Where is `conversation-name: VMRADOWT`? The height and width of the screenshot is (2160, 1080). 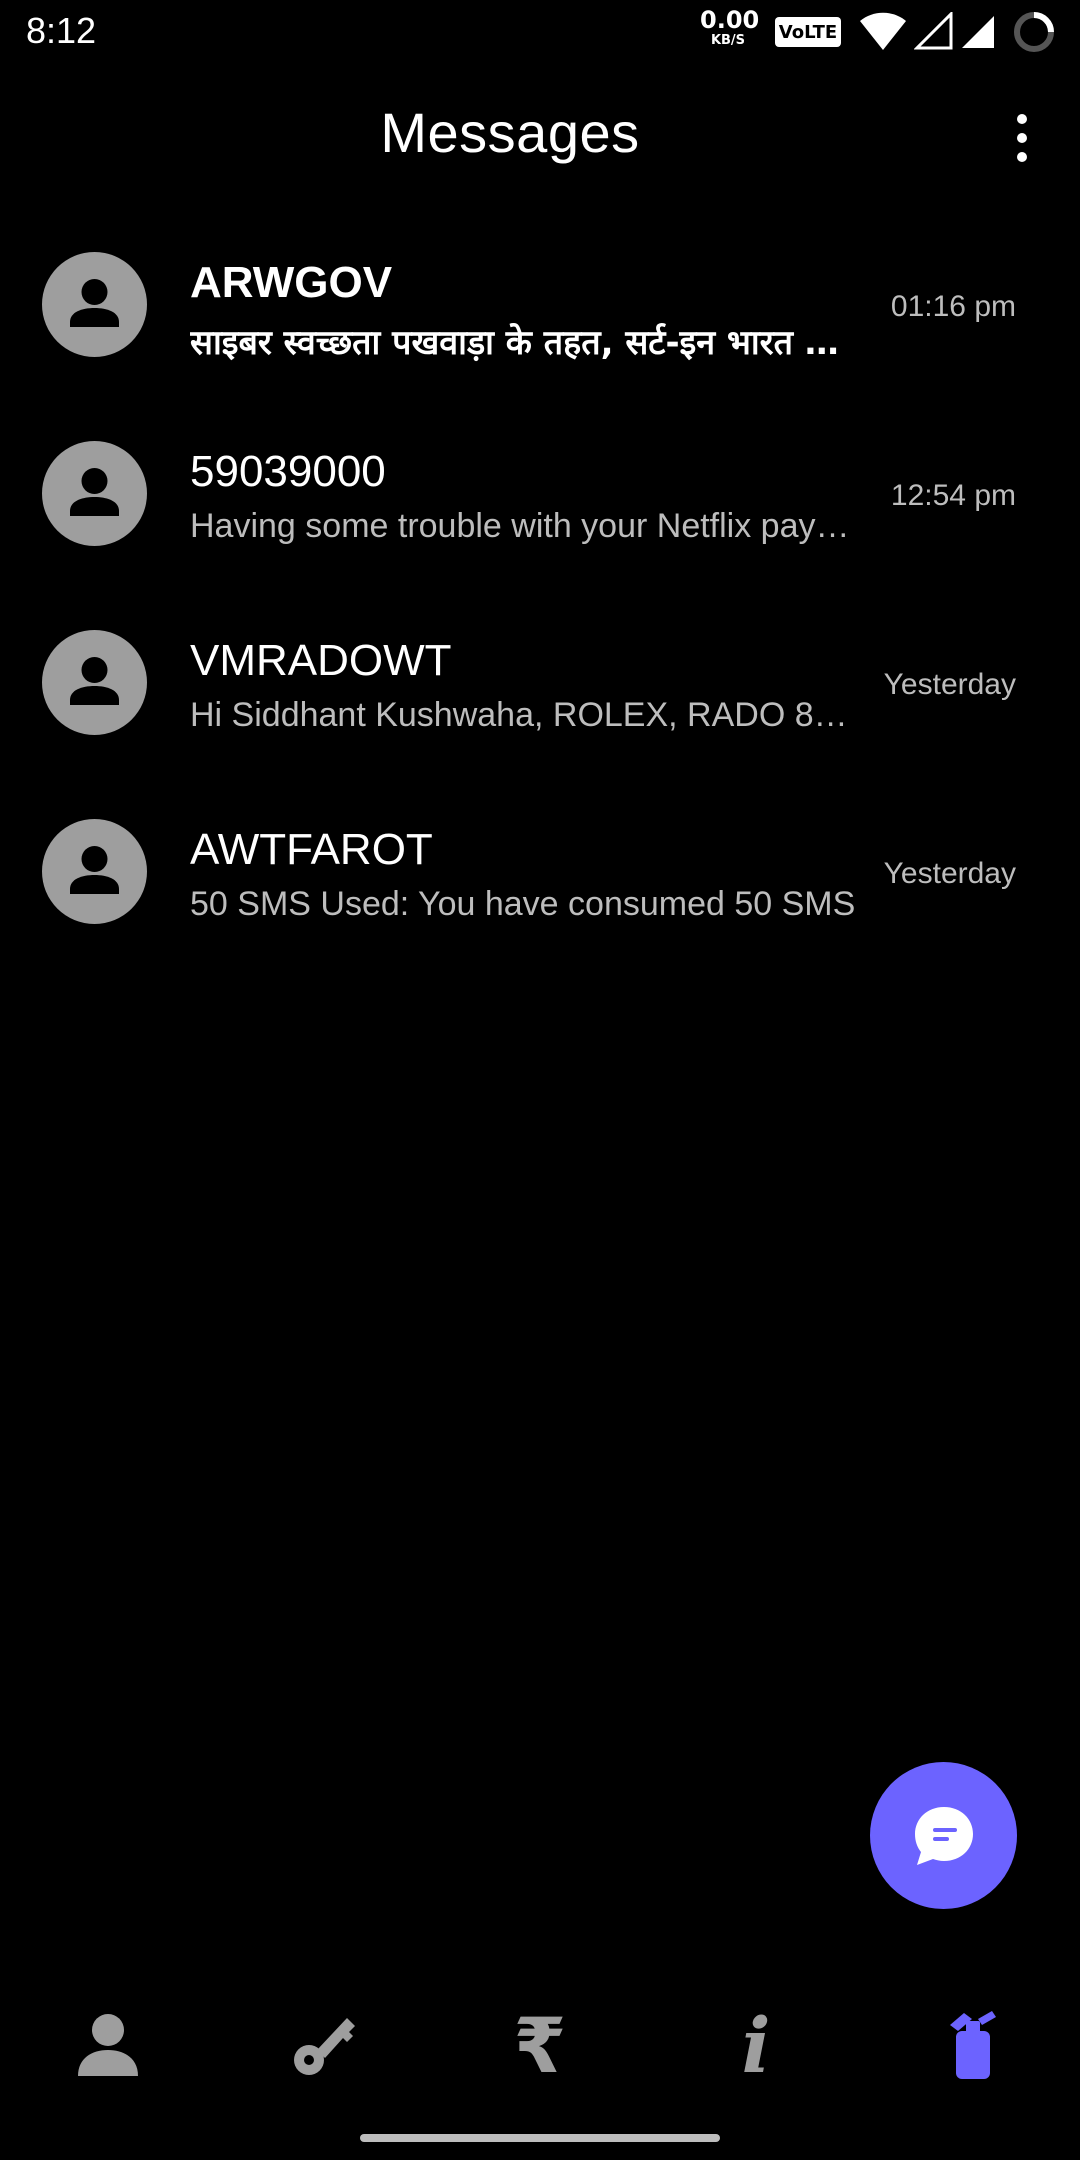 conversation-name: VMRADOWT is located at coordinates (321, 660).